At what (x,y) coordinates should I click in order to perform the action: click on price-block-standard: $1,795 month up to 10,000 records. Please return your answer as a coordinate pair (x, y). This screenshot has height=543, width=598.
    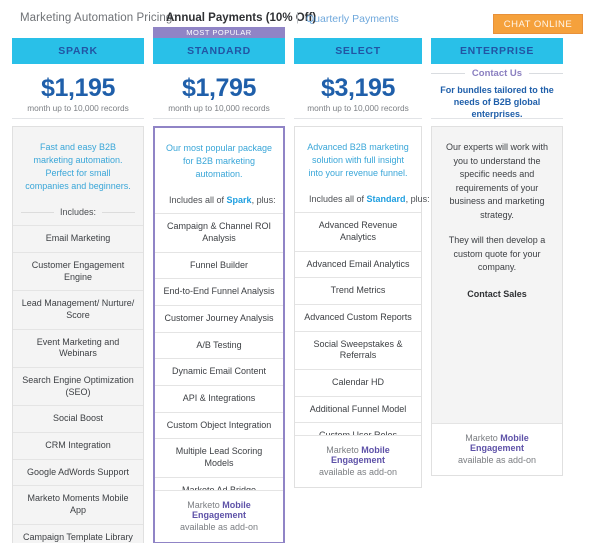
    Looking at the image, I should click on (219, 91).